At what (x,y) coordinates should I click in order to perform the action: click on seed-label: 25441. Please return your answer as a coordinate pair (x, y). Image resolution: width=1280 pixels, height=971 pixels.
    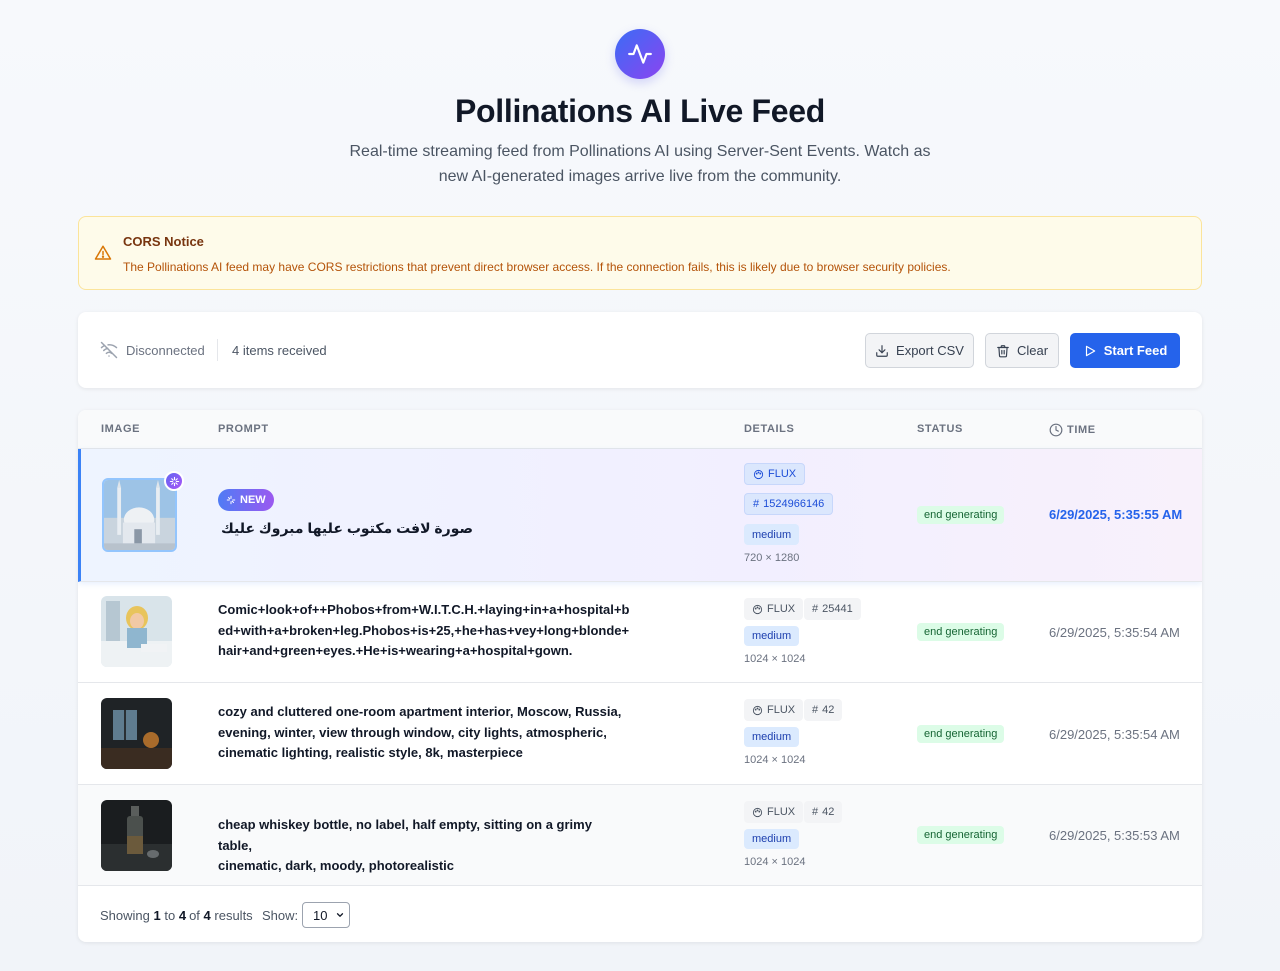
    Looking at the image, I should click on (837, 609).